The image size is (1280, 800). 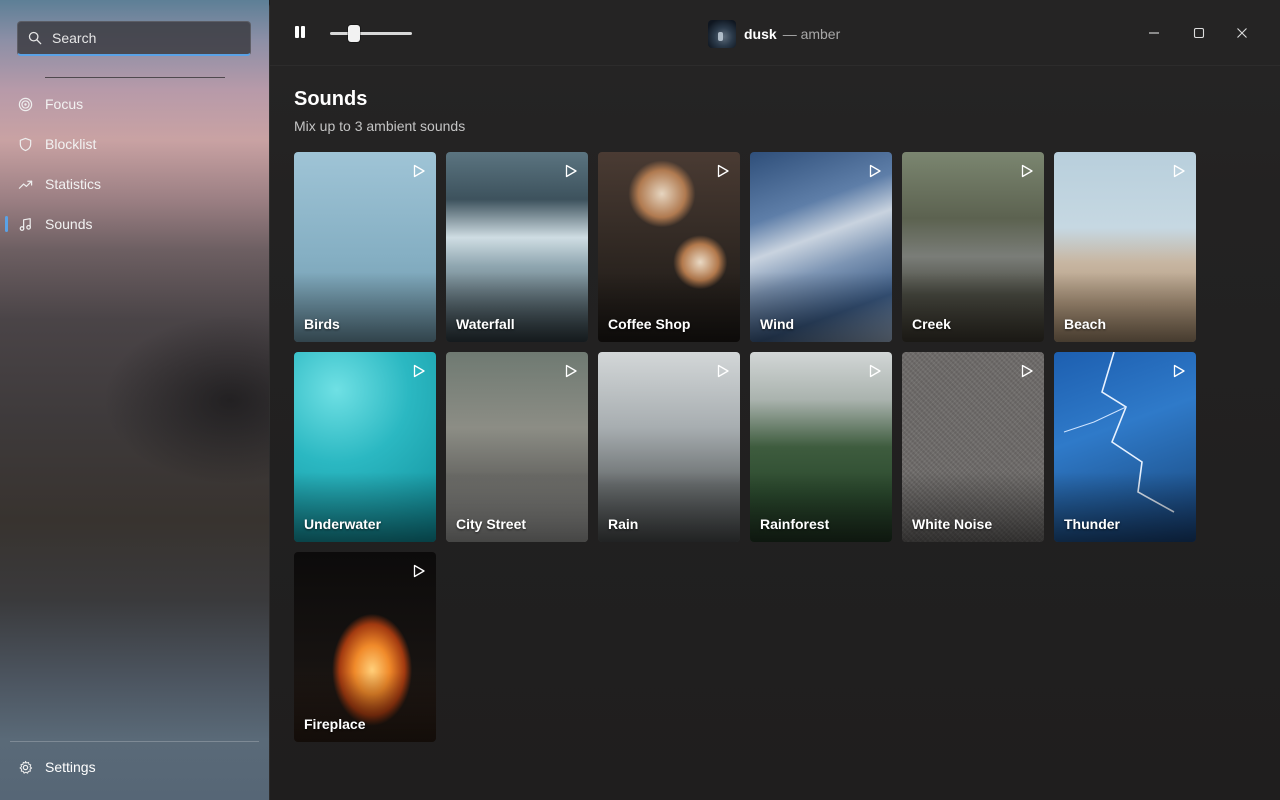 What do you see at coordinates (365, 247) in the screenshot?
I see `sound-card-birds: Birds` at bounding box center [365, 247].